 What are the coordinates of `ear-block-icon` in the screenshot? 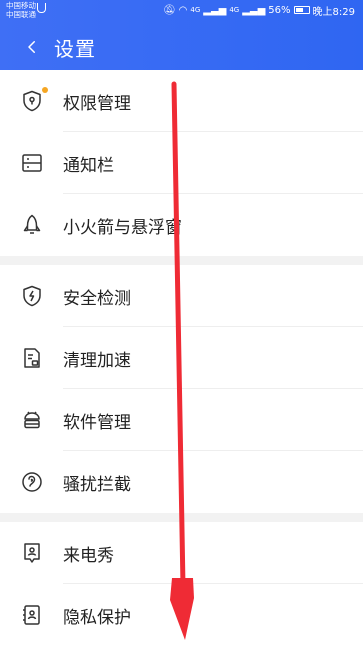 It's located at (32, 482).